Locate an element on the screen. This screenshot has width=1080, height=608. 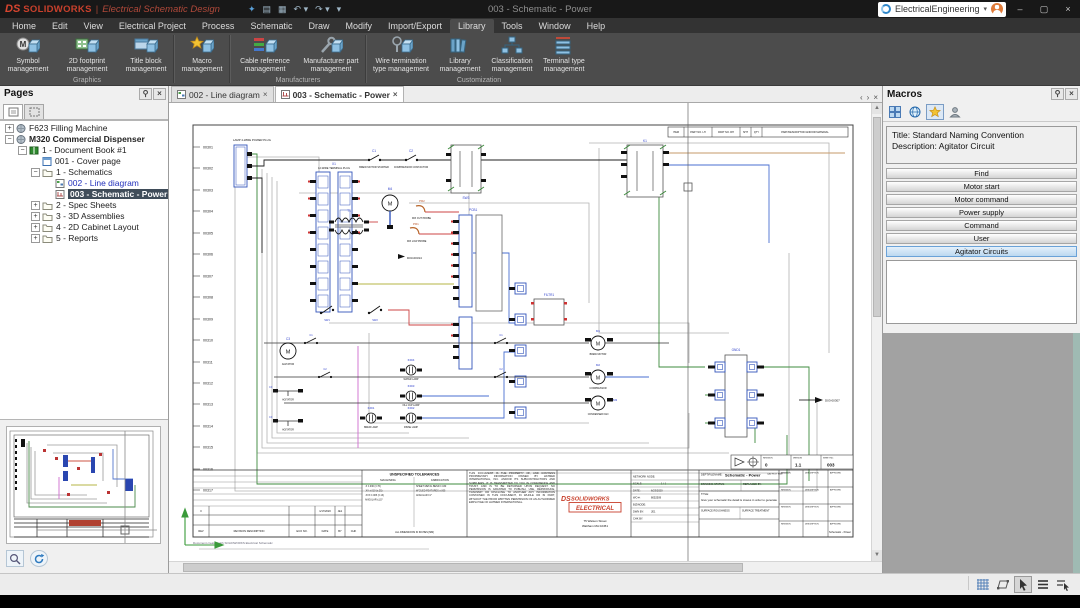
macro-content-area is located at coordinates (981, 292).